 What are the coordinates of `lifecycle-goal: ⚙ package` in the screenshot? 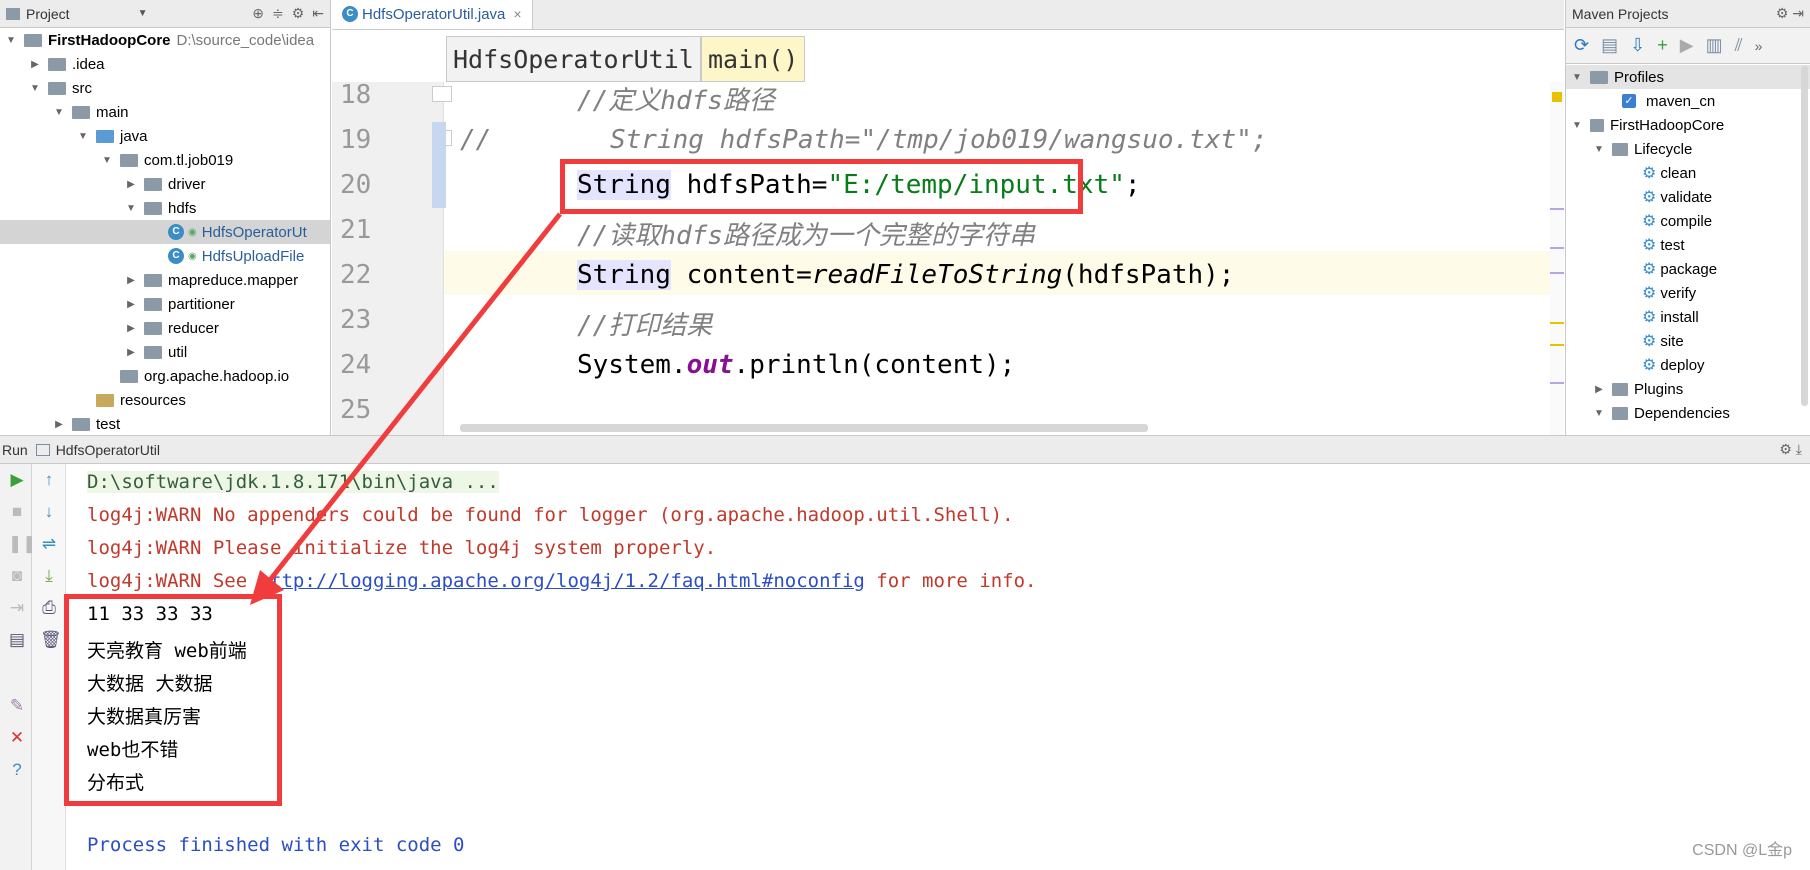 It's located at (1679, 269).